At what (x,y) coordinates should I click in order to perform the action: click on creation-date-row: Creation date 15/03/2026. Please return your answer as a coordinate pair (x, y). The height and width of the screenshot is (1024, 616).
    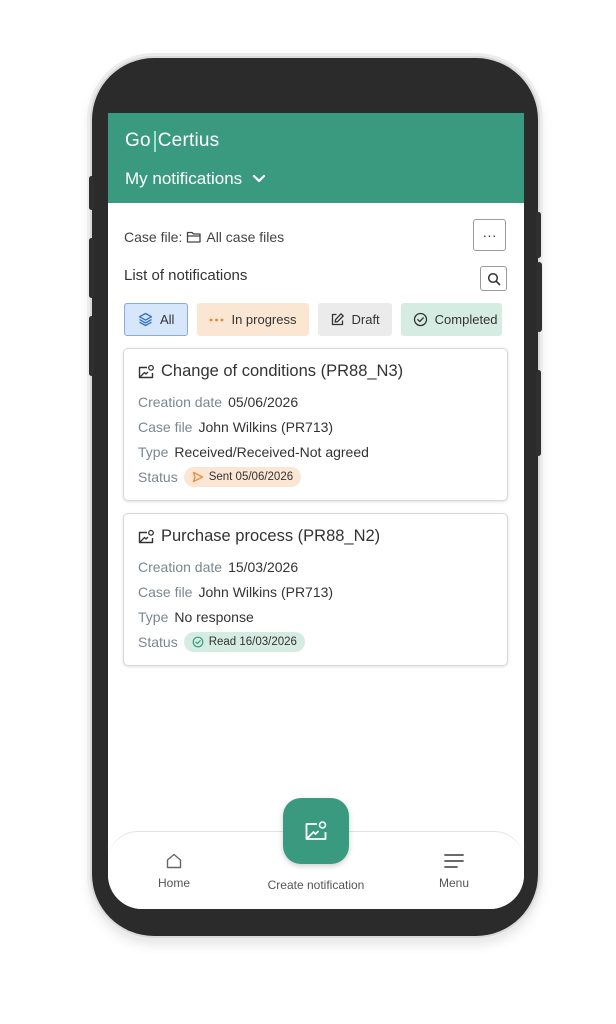
    Looking at the image, I should click on (218, 567).